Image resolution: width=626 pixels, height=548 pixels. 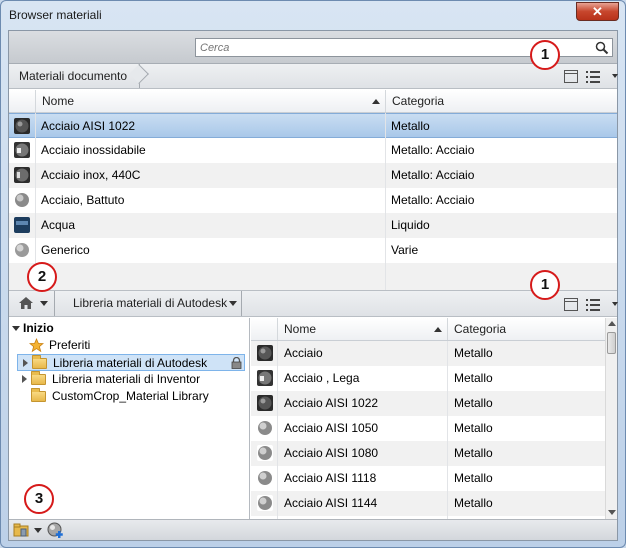 What do you see at coordinates (93, 150) in the screenshot?
I see `row-name: Acciaio inossidabile` at bounding box center [93, 150].